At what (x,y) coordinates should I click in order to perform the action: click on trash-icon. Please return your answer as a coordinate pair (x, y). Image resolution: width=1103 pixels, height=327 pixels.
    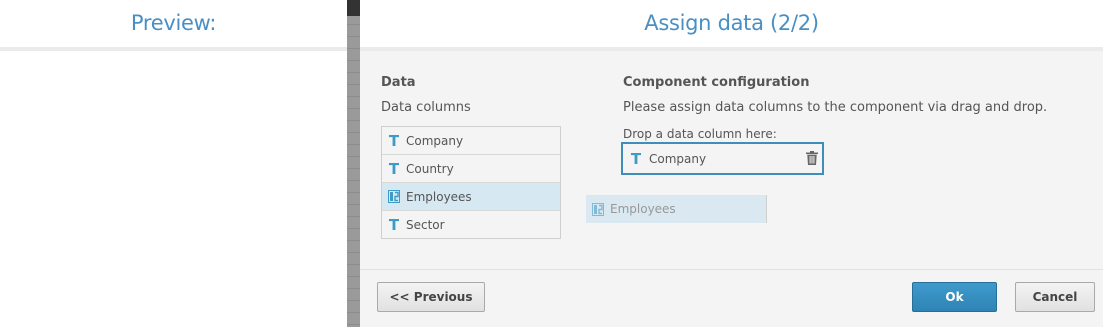
    Looking at the image, I should click on (812, 158).